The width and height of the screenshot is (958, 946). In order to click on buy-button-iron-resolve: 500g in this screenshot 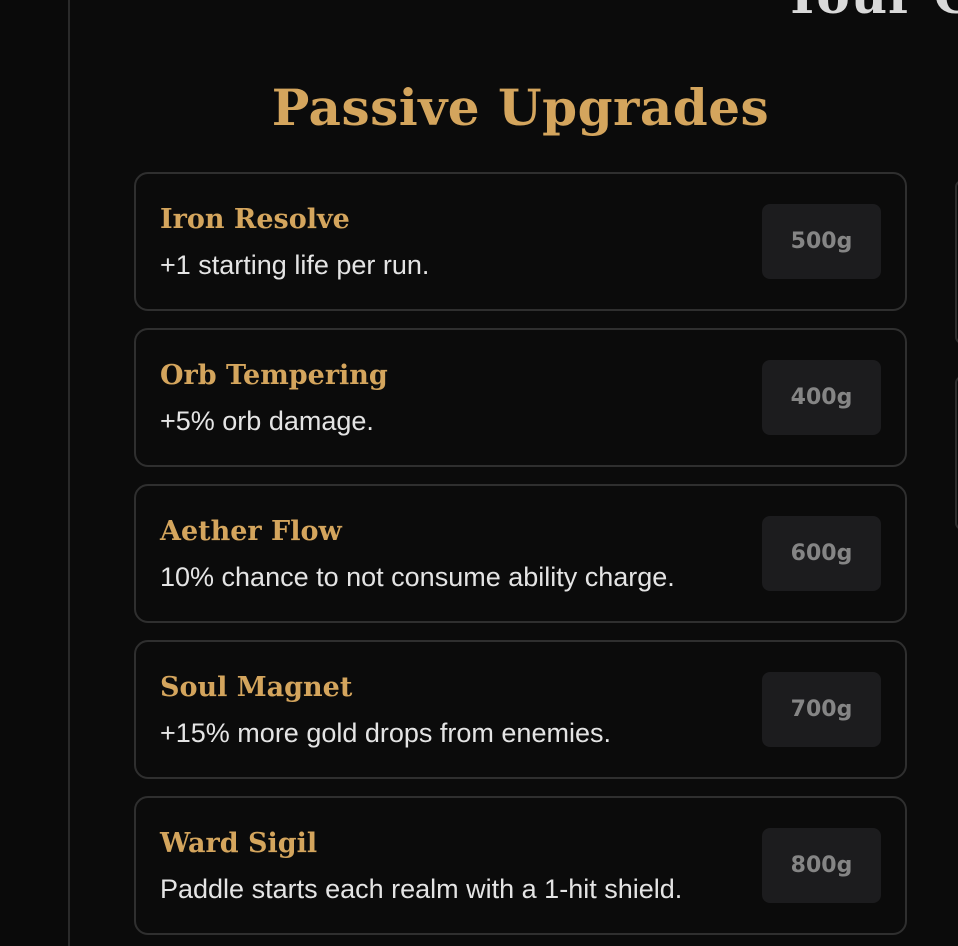, I will do `click(821, 241)`.